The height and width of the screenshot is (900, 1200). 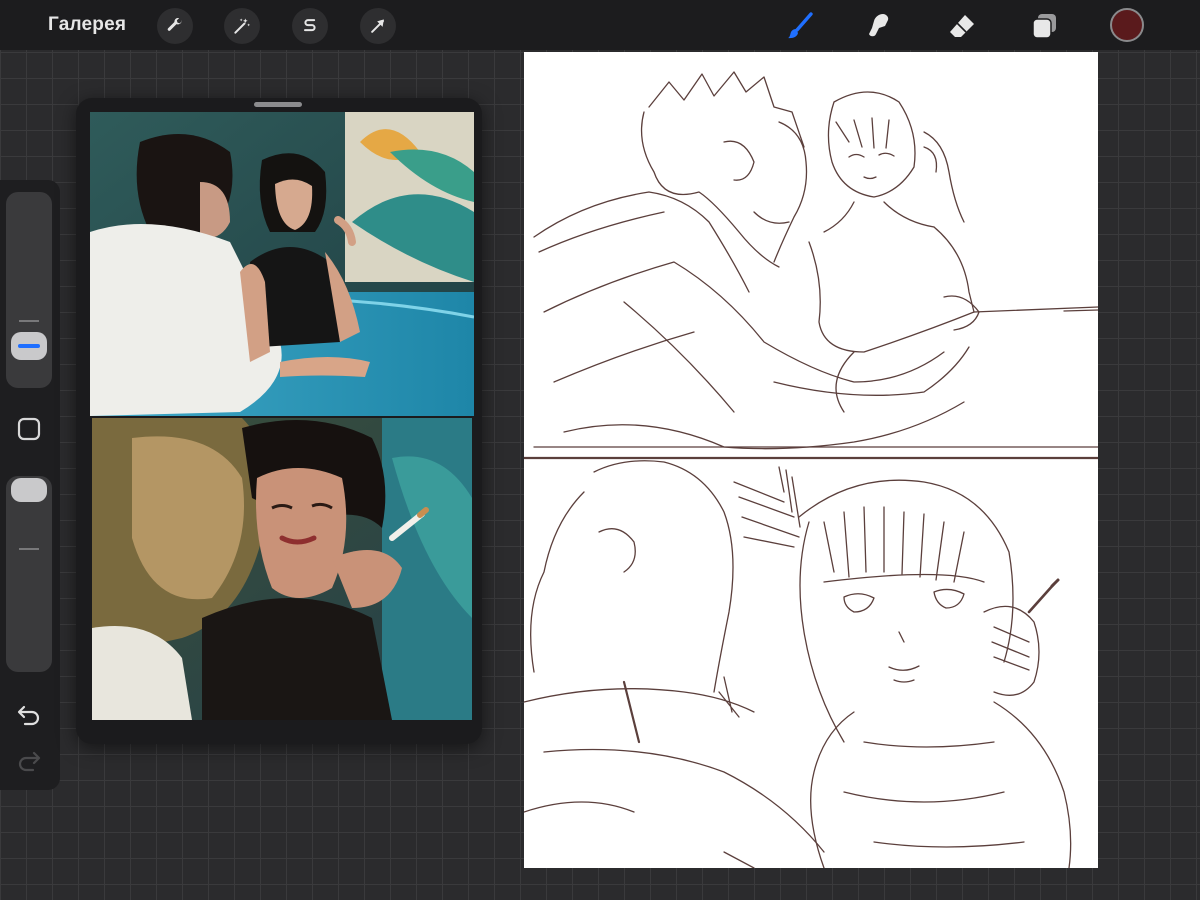 I want to click on smudge-icon, so click(x=879, y=25).